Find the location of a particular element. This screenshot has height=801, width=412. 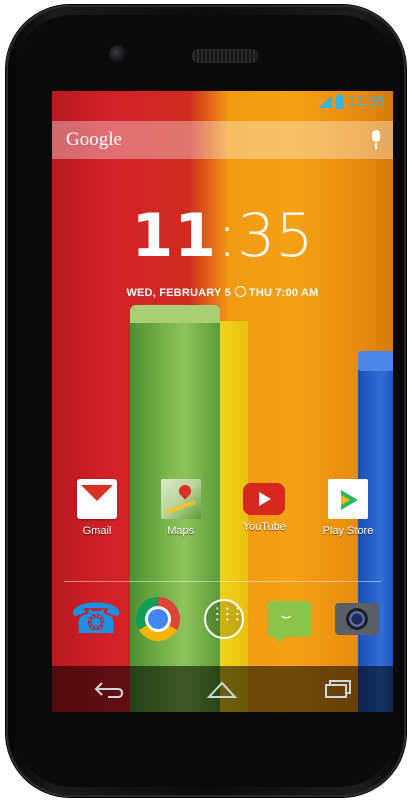

back-button is located at coordinates (109, 689).